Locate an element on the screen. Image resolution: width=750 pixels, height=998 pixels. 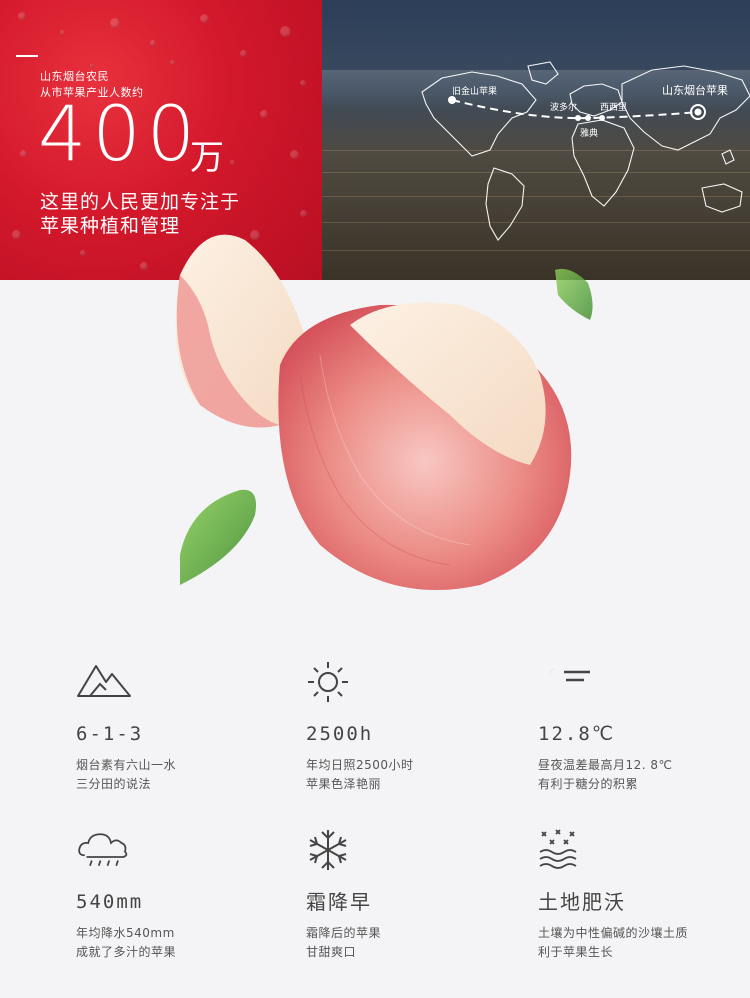
hero-big-number: 400 is located at coordinates (120, 133).